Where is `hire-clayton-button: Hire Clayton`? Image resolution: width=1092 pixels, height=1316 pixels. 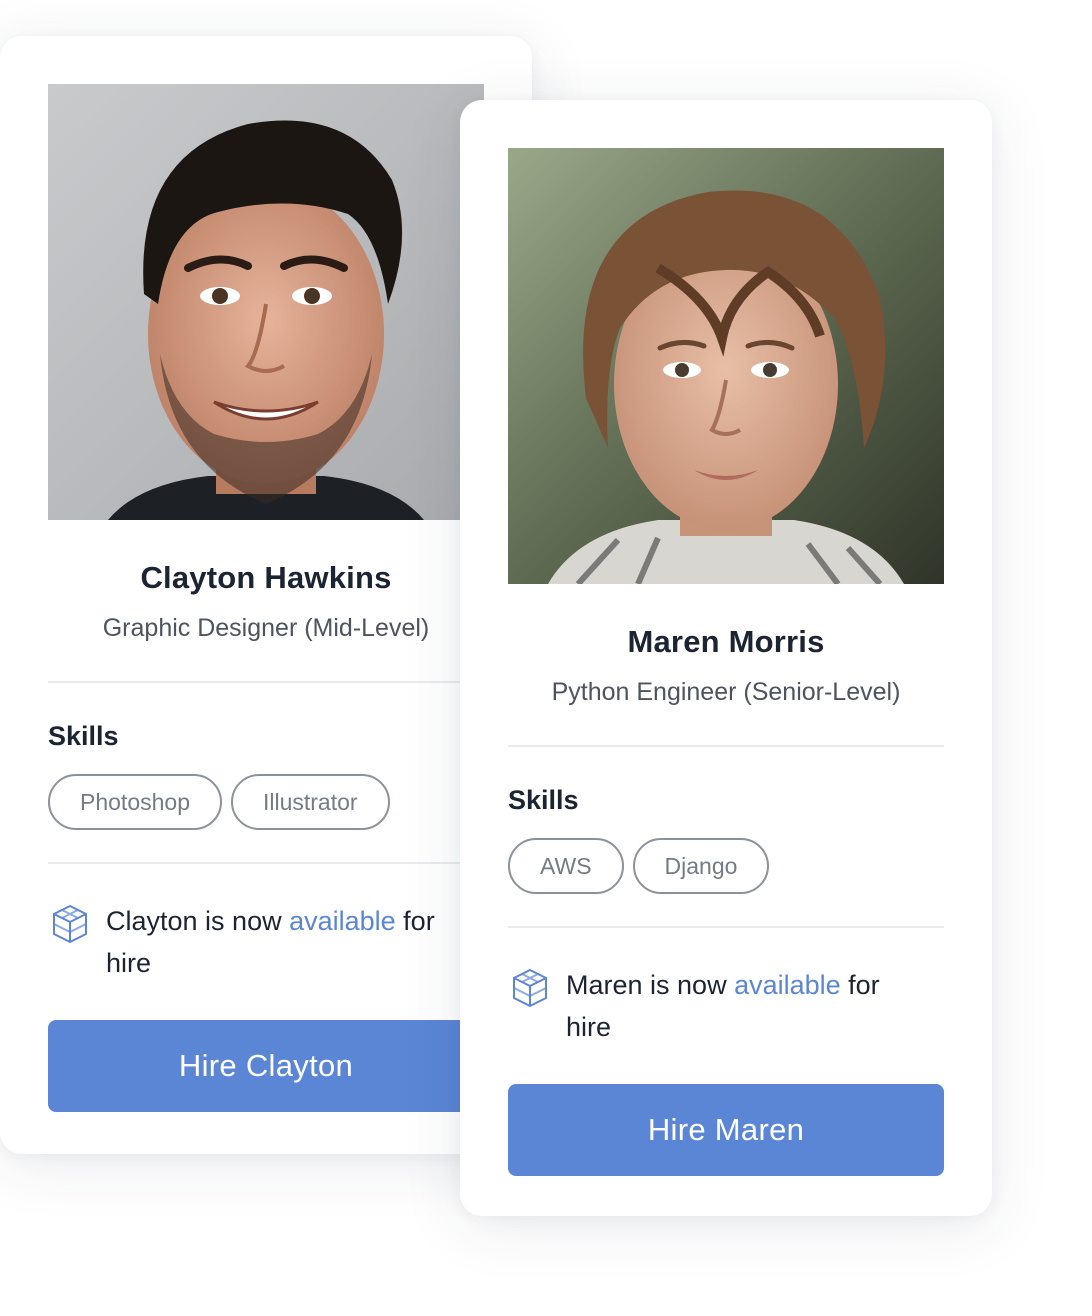
hire-clayton-button: Hire Clayton is located at coordinates (266, 1066).